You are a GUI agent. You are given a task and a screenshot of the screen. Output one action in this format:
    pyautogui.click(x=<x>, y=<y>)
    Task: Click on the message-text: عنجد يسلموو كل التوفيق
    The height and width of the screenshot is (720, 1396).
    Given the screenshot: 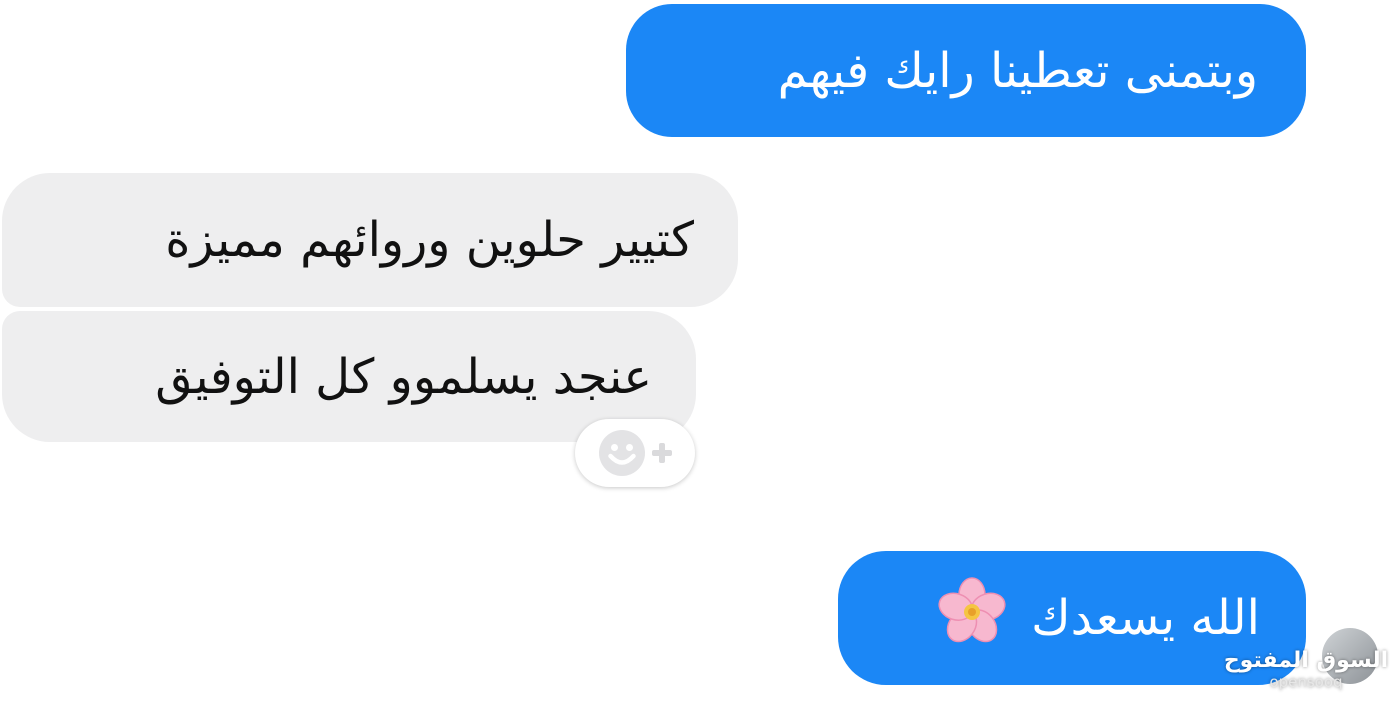 What is the action you would take?
    pyautogui.click(x=403, y=376)
    